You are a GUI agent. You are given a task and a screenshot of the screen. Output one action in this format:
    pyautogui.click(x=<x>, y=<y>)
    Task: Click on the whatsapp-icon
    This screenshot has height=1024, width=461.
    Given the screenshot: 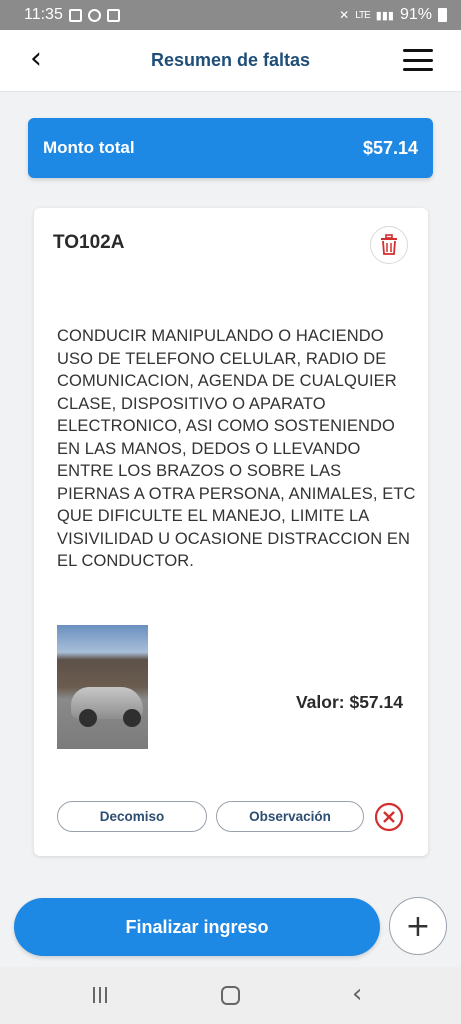 What is the action you would take?
    pyautogui.click(x=94, y=15)
    